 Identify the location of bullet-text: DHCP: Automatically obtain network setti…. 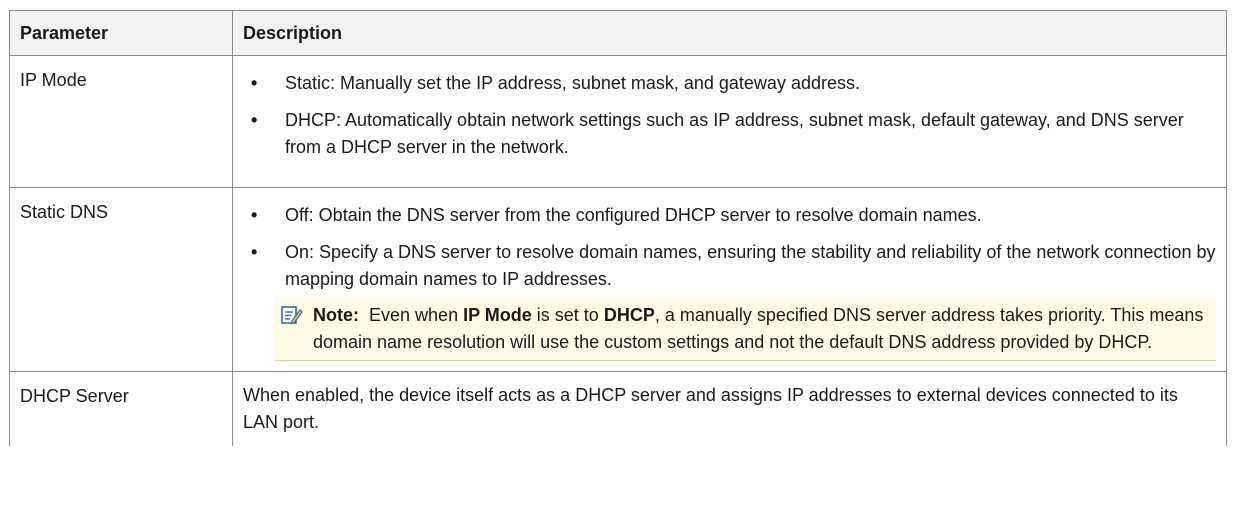
(734, 133).